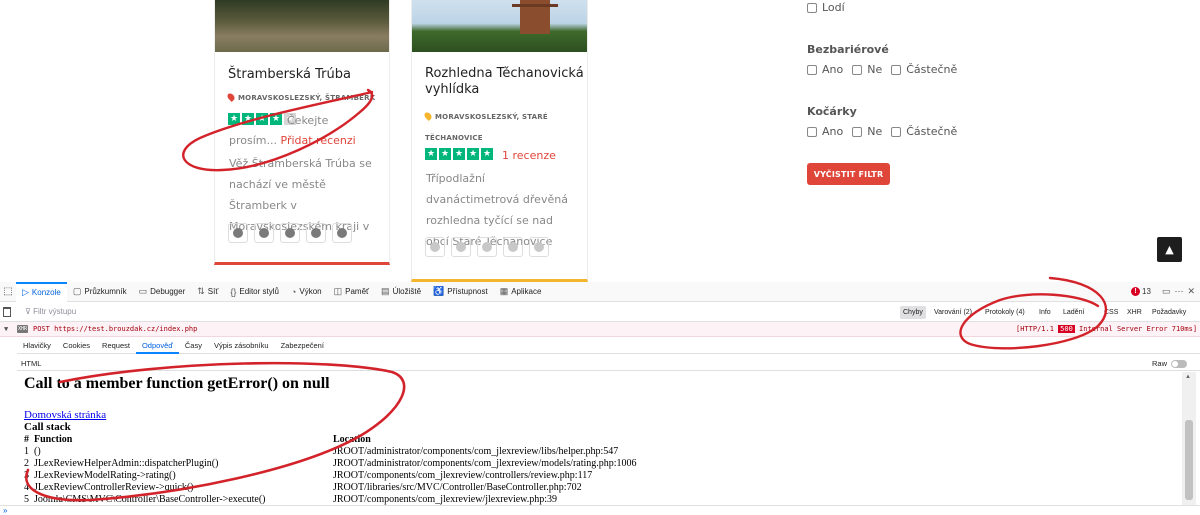 Image resolution: width=1200 pixels, height=515 pixels. Describe the element at coordinates (55, 311) in the screenshot. I see `filter-placeholder: Filtr výstupu` at that location.